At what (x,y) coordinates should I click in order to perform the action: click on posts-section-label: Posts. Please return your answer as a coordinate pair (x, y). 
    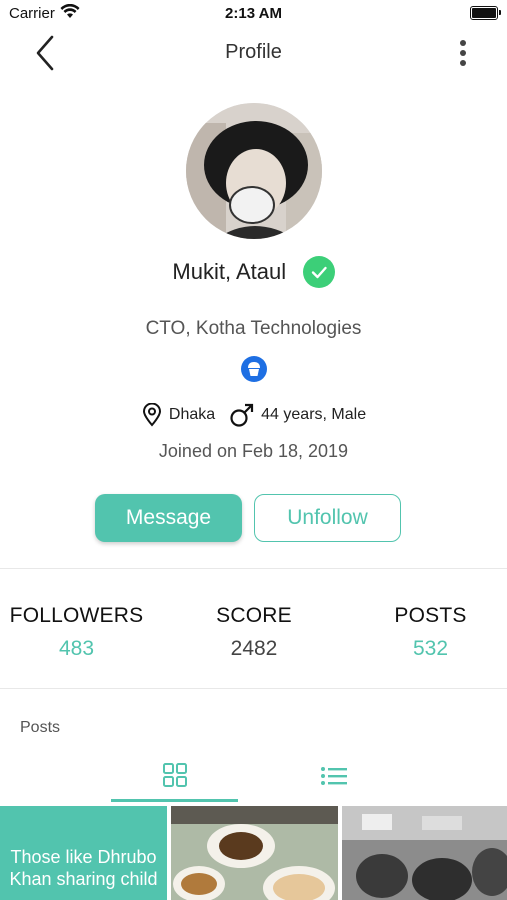
    Looking at the image, I should click on (40, 727).